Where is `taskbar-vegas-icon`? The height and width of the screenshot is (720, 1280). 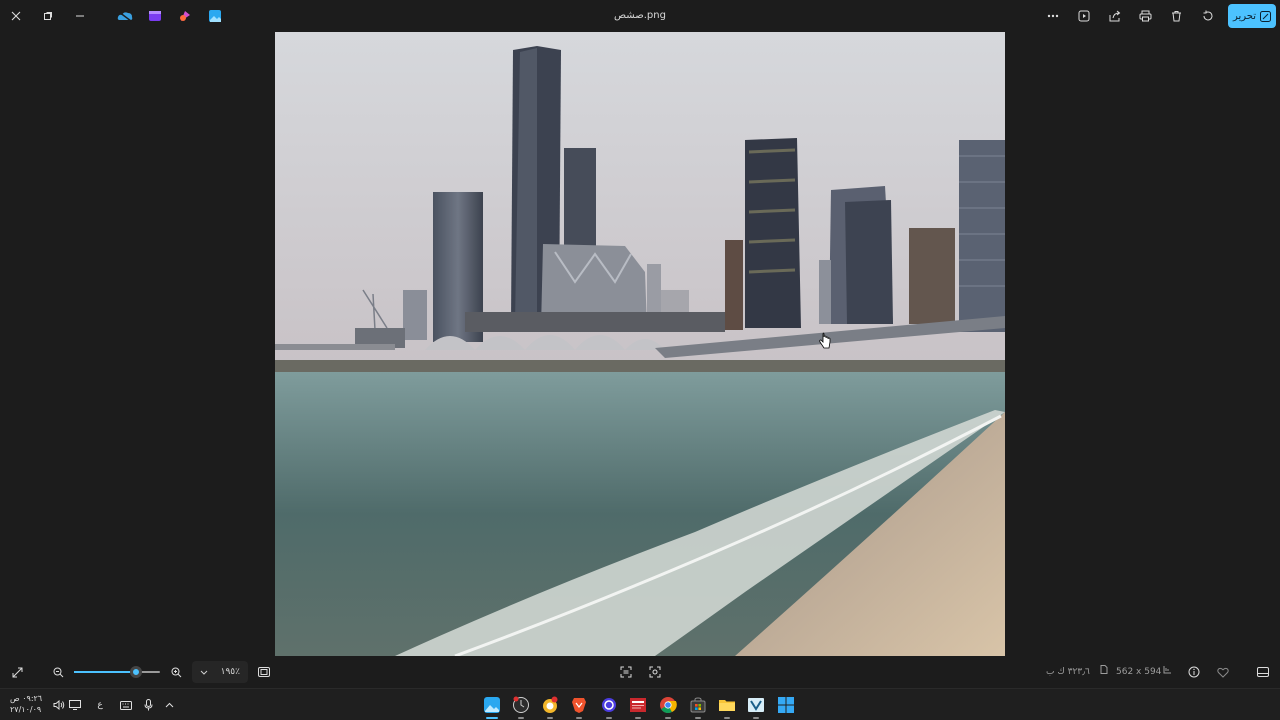
taskbar-vegas-icon is located at coordinates (756, 705).